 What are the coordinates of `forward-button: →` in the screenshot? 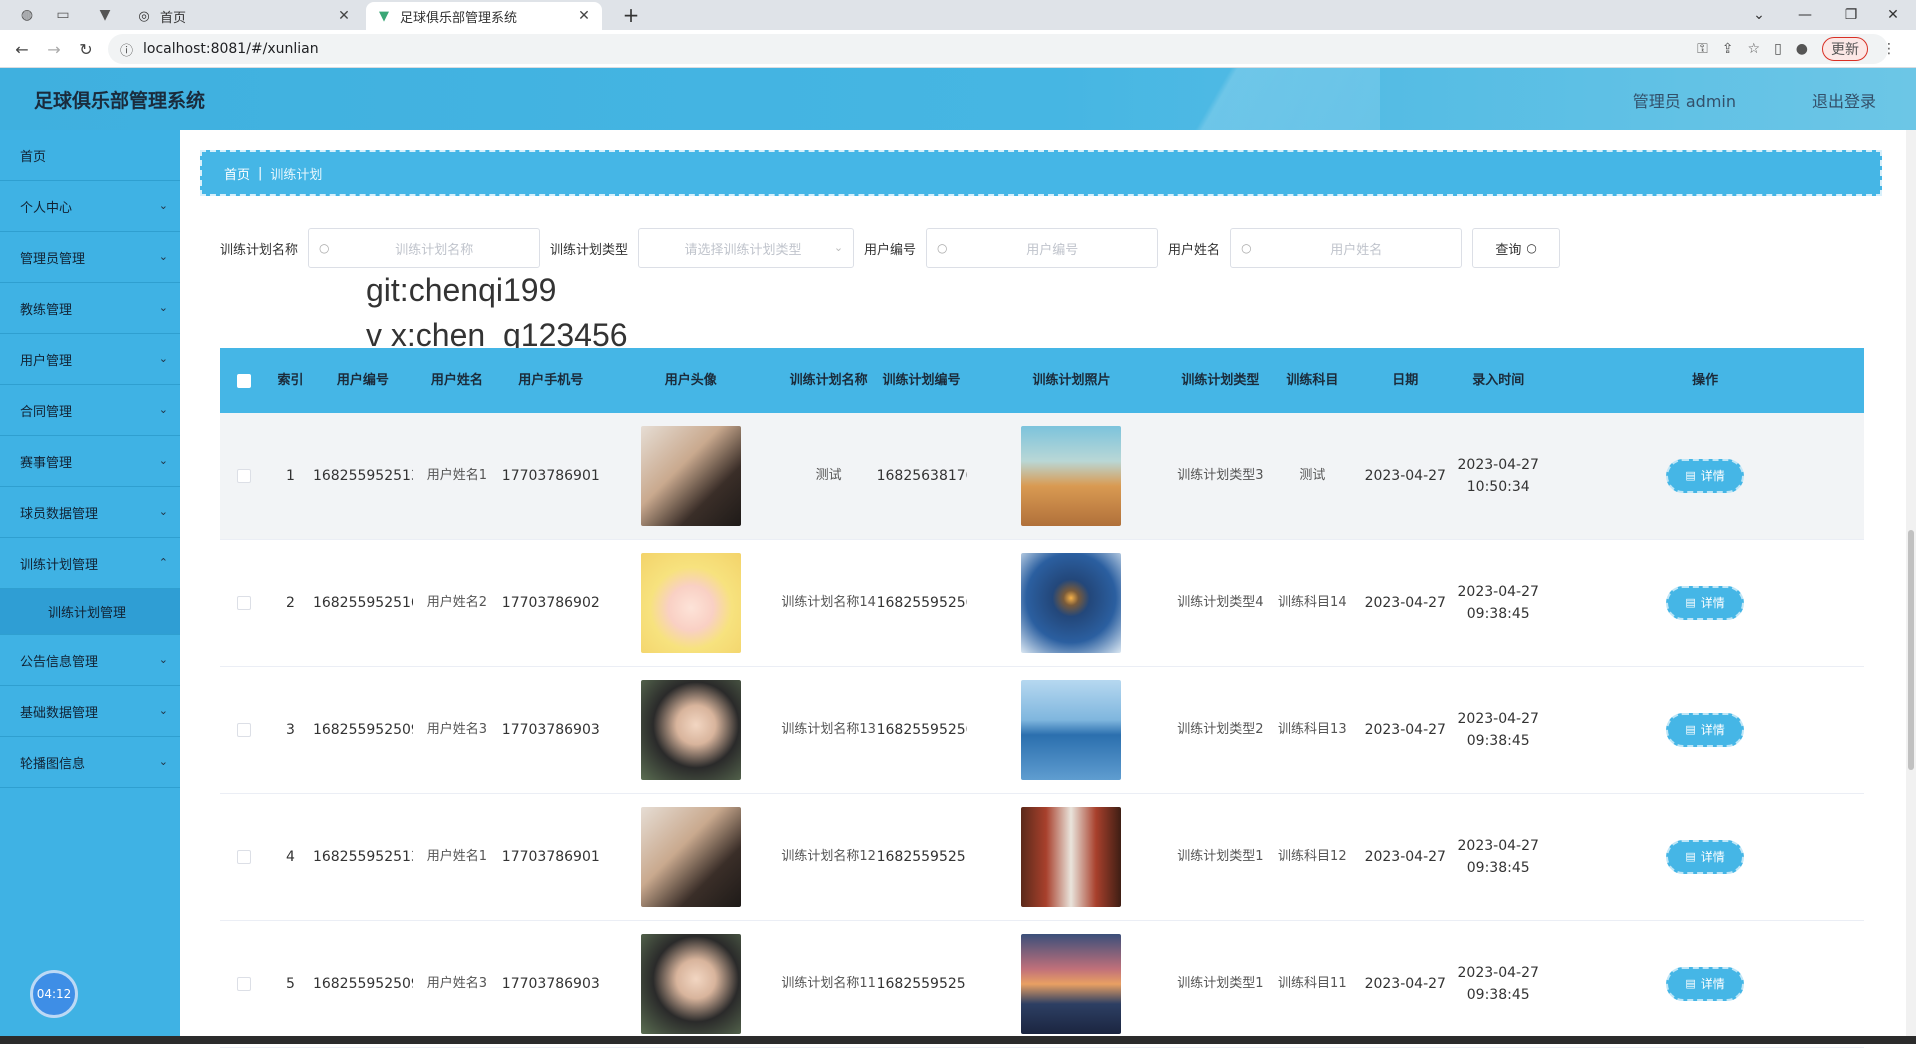 It's located at (54, 49).